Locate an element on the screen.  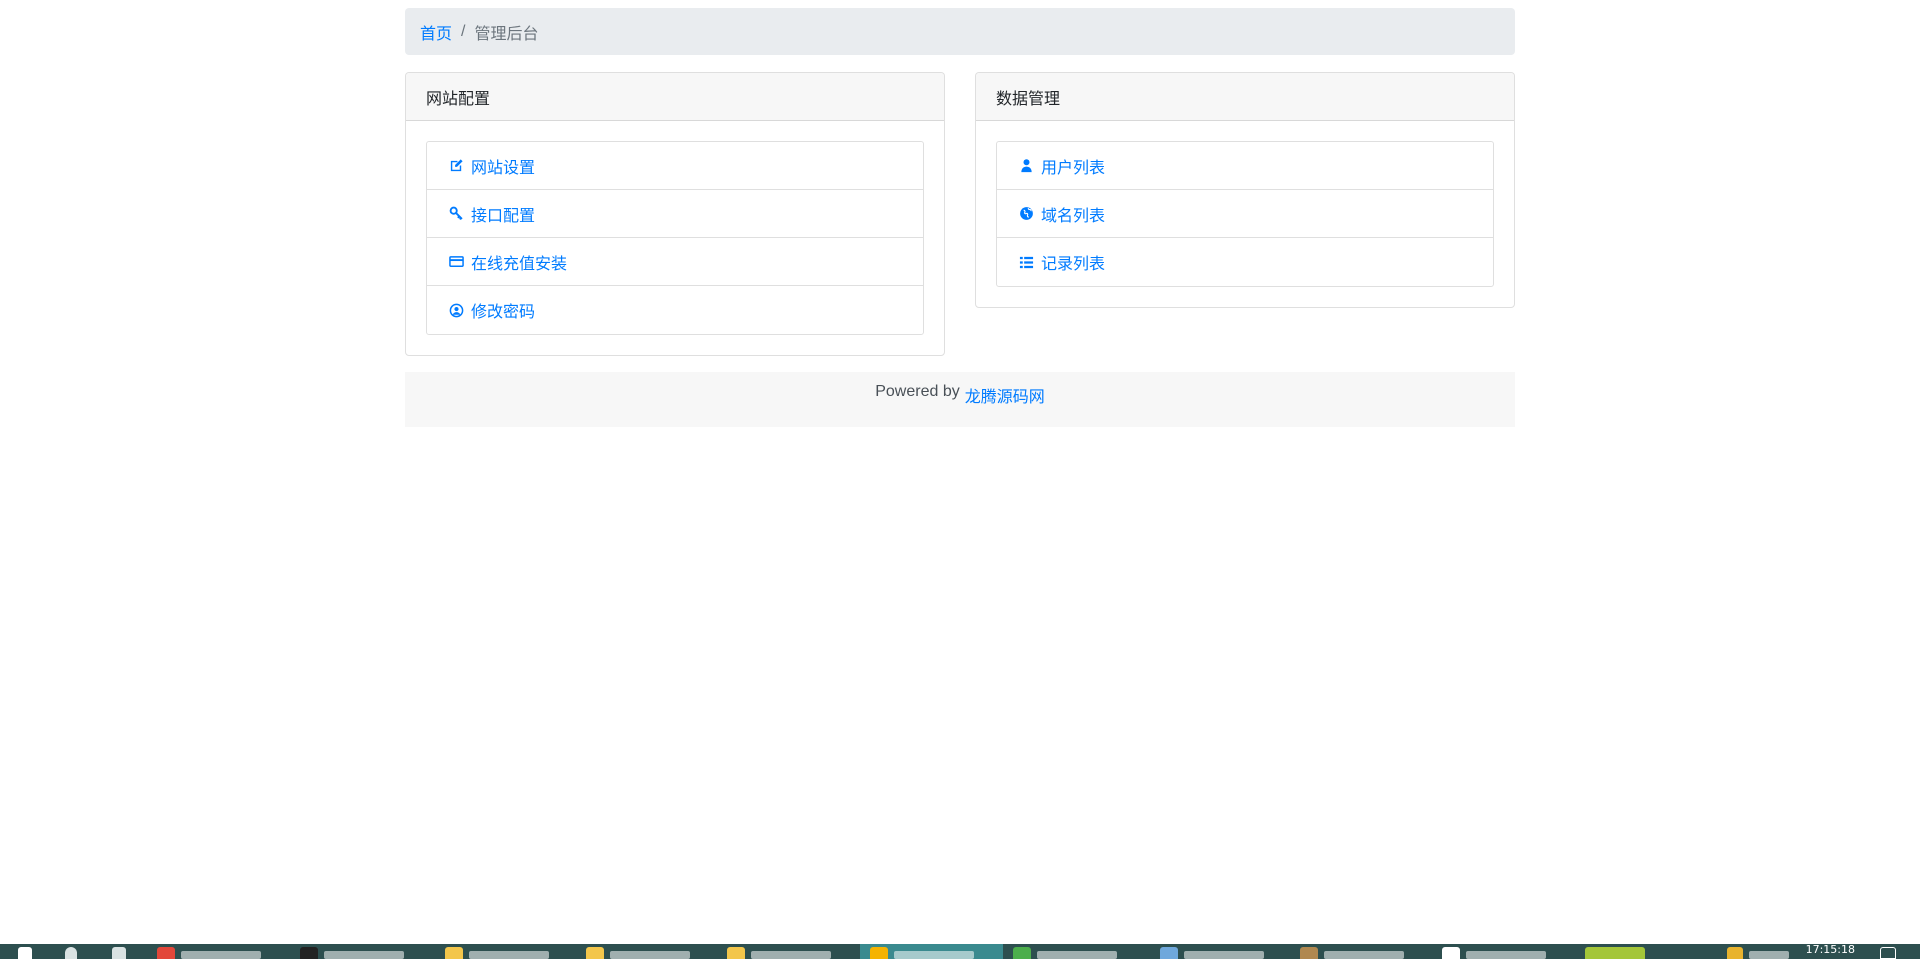
notification-icon is located at coordinates (1888, 953).